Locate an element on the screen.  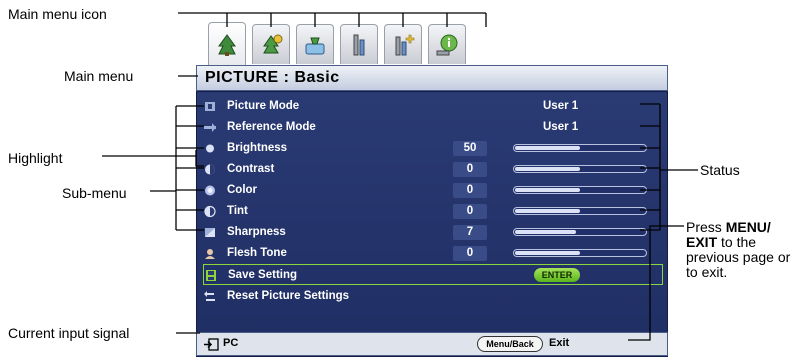
main-menu-tabs is located at coordinates (432, 43).